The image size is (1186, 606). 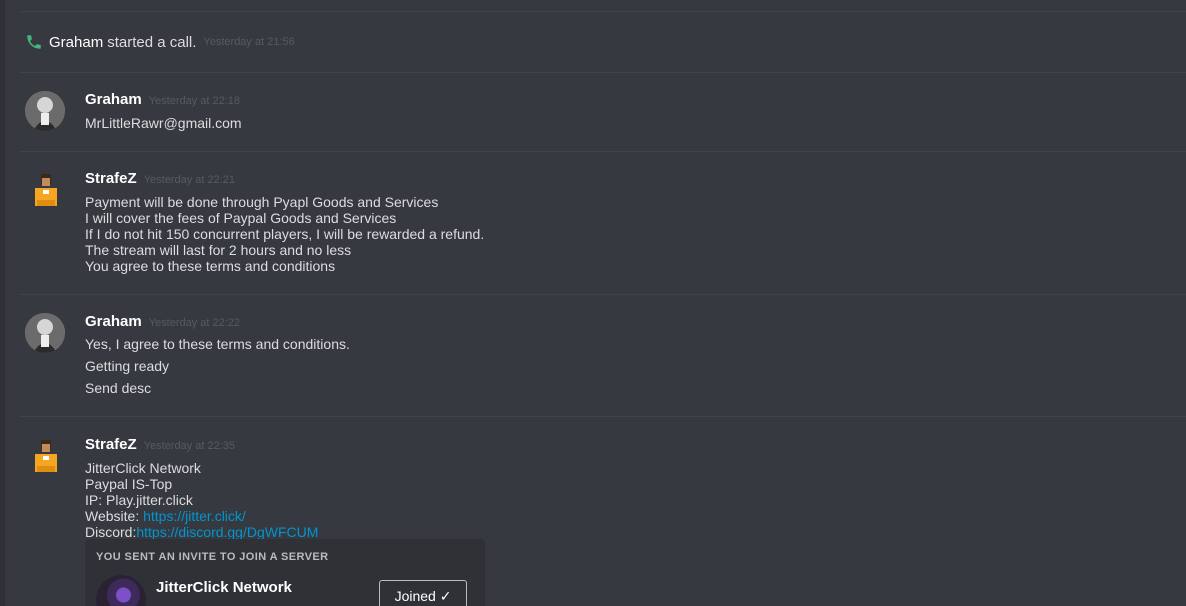 What do you see at coordinates (76, 42) in the screenshot?
I see `call-author: Graham` at bounding box center [76, 42].